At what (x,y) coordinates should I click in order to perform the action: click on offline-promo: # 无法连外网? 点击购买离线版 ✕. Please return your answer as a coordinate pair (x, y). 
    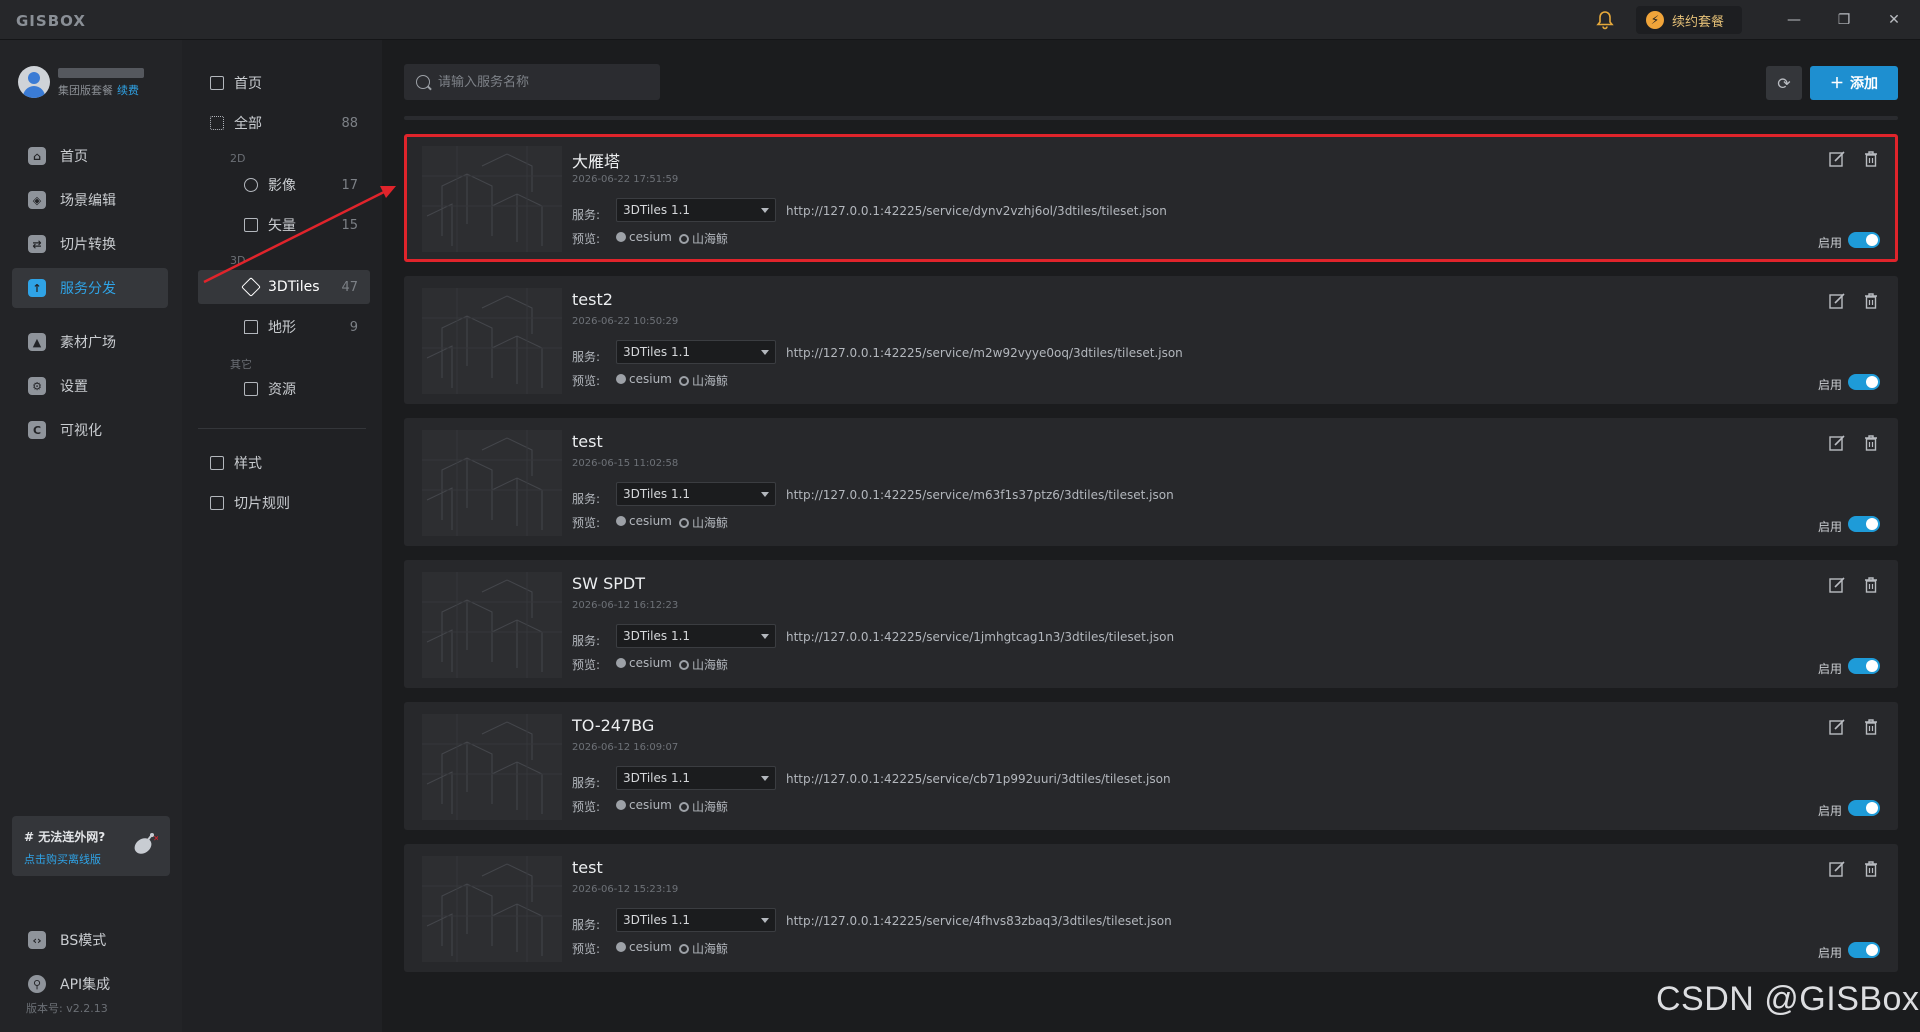
    Looking at the image, I should click on (91, 846).